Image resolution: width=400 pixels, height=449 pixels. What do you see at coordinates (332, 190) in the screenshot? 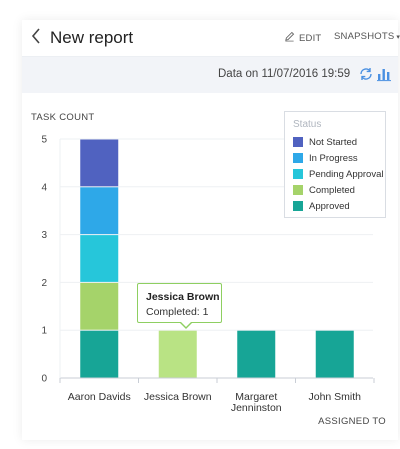
I see `legend-label: Completed` at bounding box center [332, 190].